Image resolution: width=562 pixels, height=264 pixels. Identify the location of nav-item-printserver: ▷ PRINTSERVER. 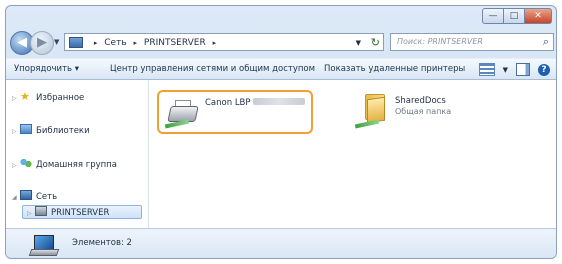
(82, 212).